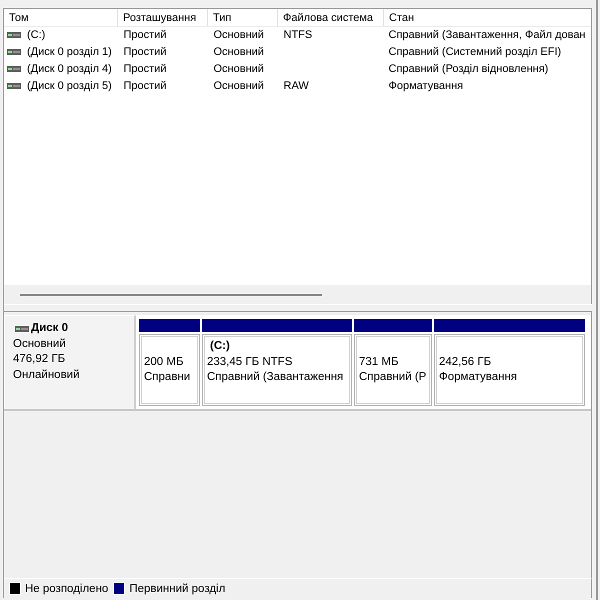  Describe the element at coordinates (220, 346) in the screenshot. I see `partition-label: (C:)` at that location.